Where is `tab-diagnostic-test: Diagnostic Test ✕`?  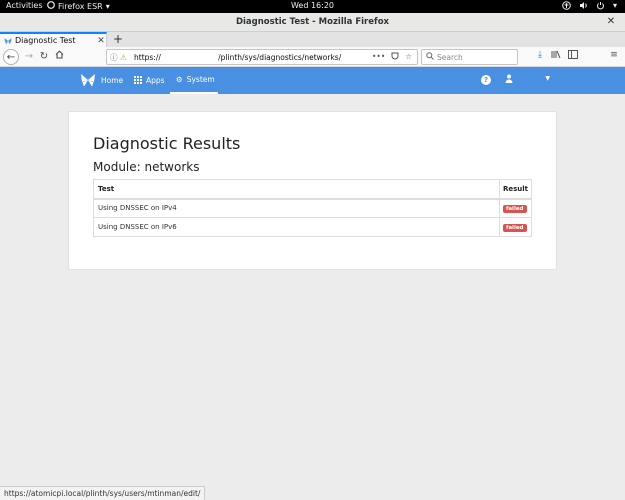 tab-diagnostic-test: Diagnostic Test ✕ is located at coordinates (53, 39).